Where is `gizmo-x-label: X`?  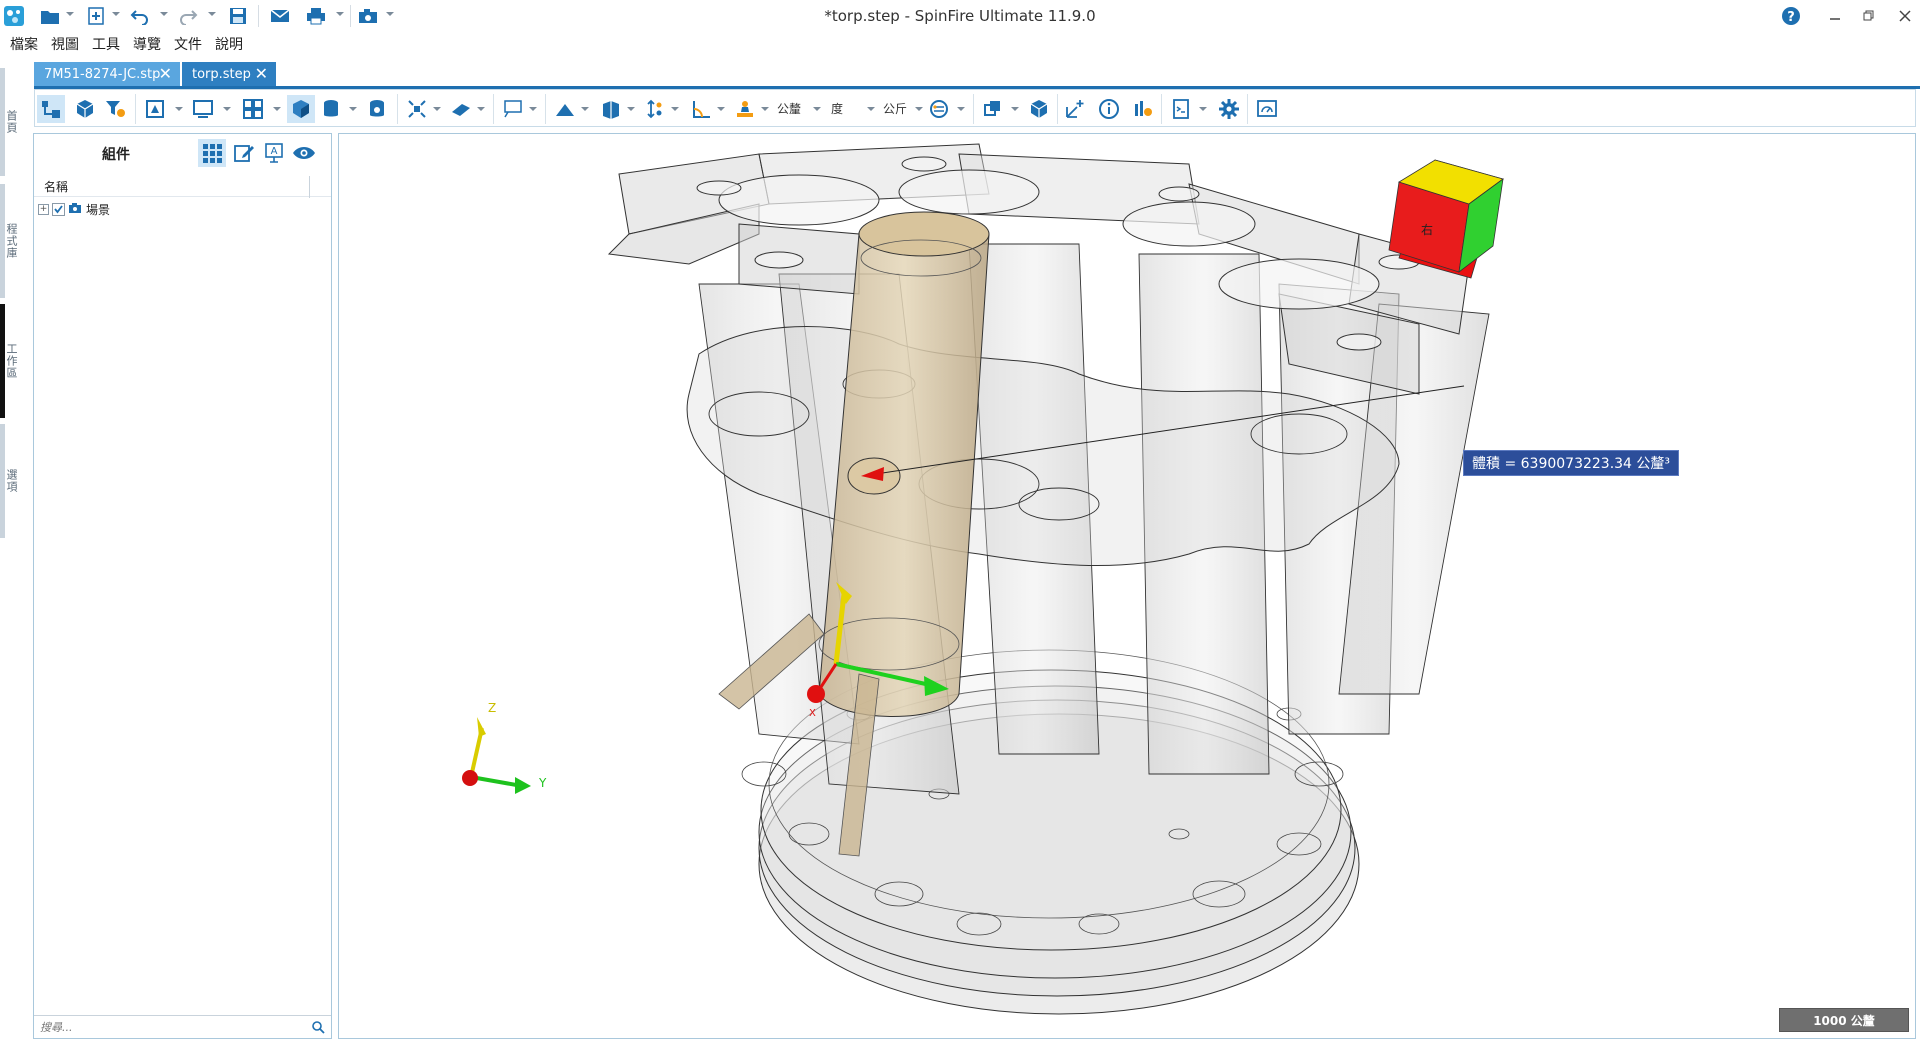 gizmo-x-label: X is located at coordinates (812, 713).